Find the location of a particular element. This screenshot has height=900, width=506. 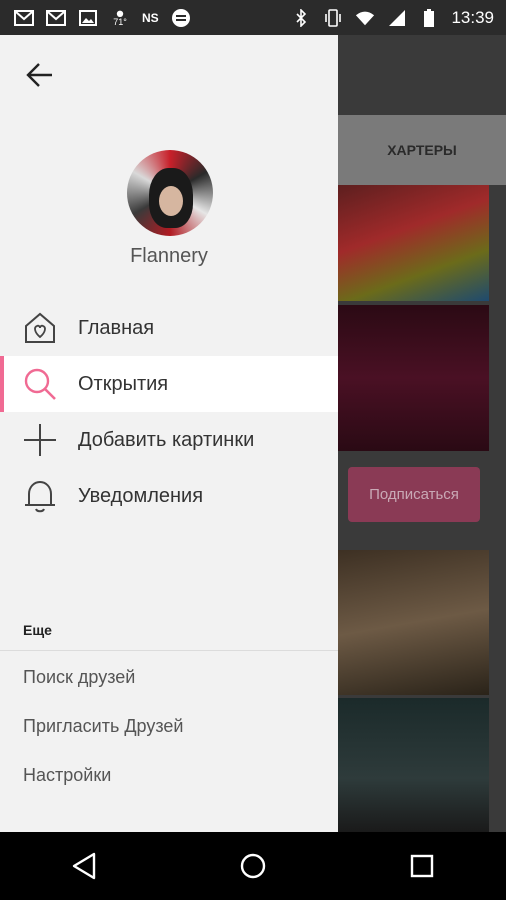

back-button is located at coordinates (40, 75).